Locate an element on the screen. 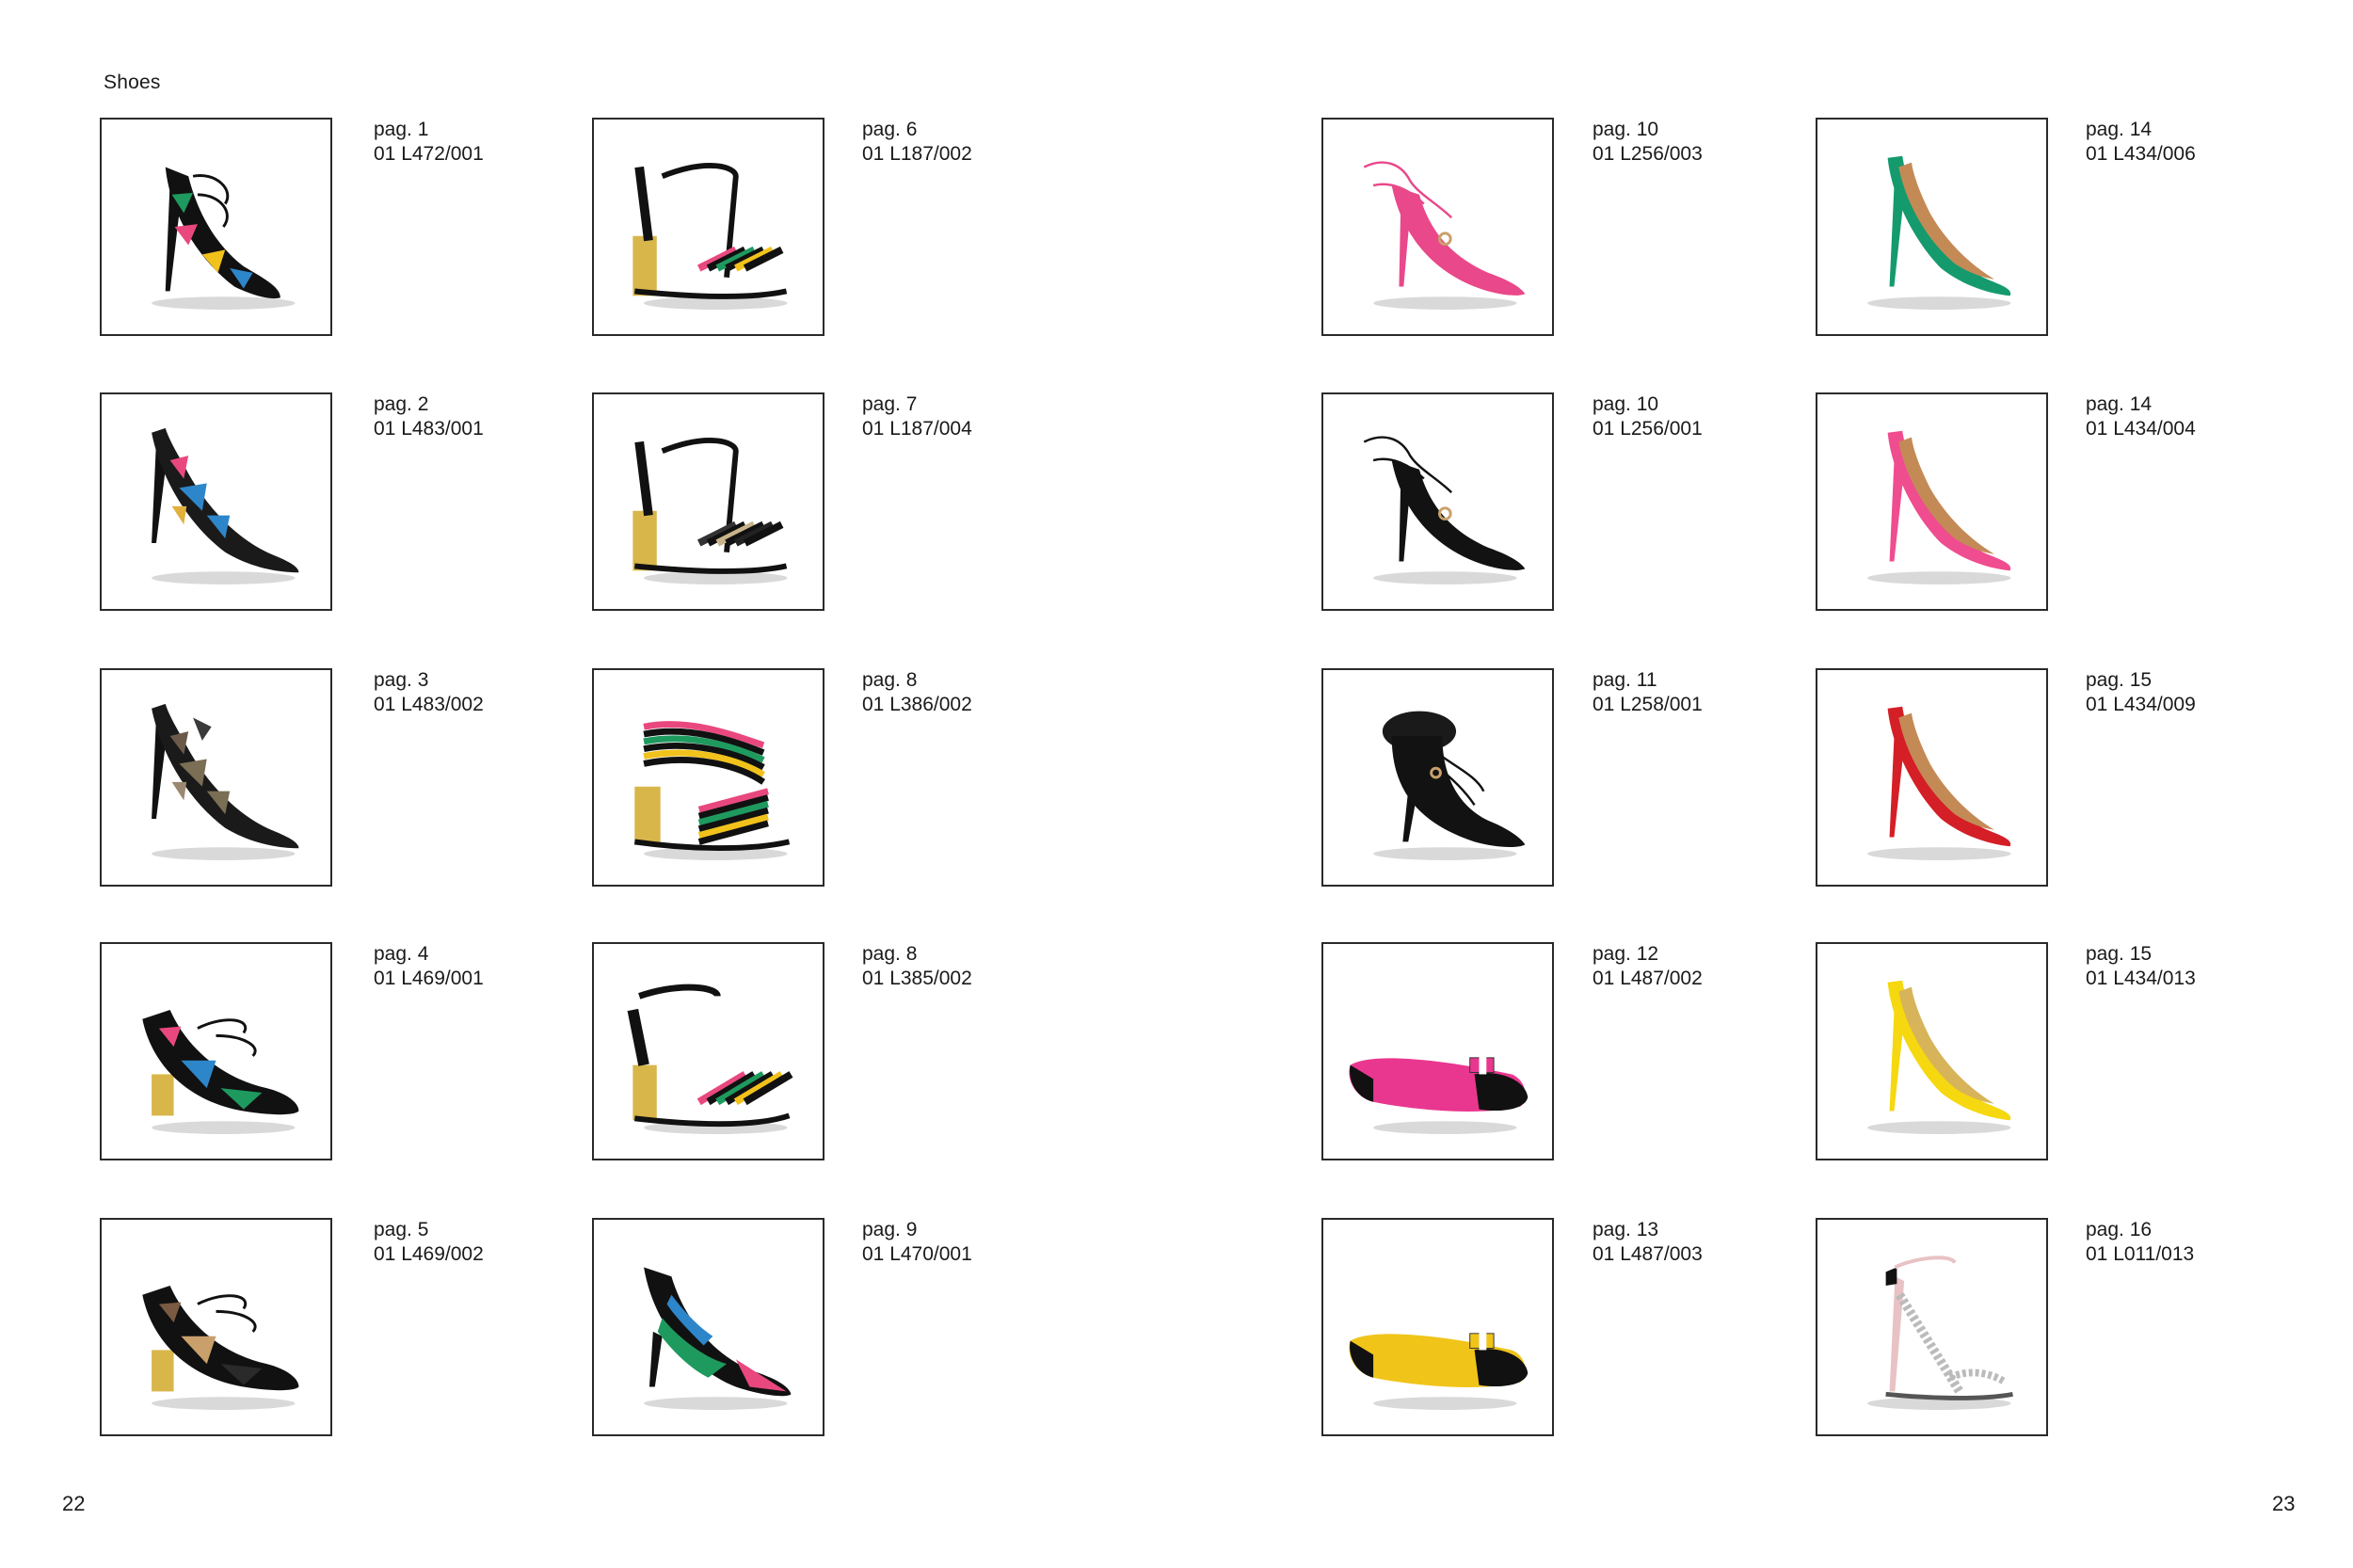 This screenshot has width=2353, height=1568. product-code: 01 L434/004 is located at coordinates (2141, 429).